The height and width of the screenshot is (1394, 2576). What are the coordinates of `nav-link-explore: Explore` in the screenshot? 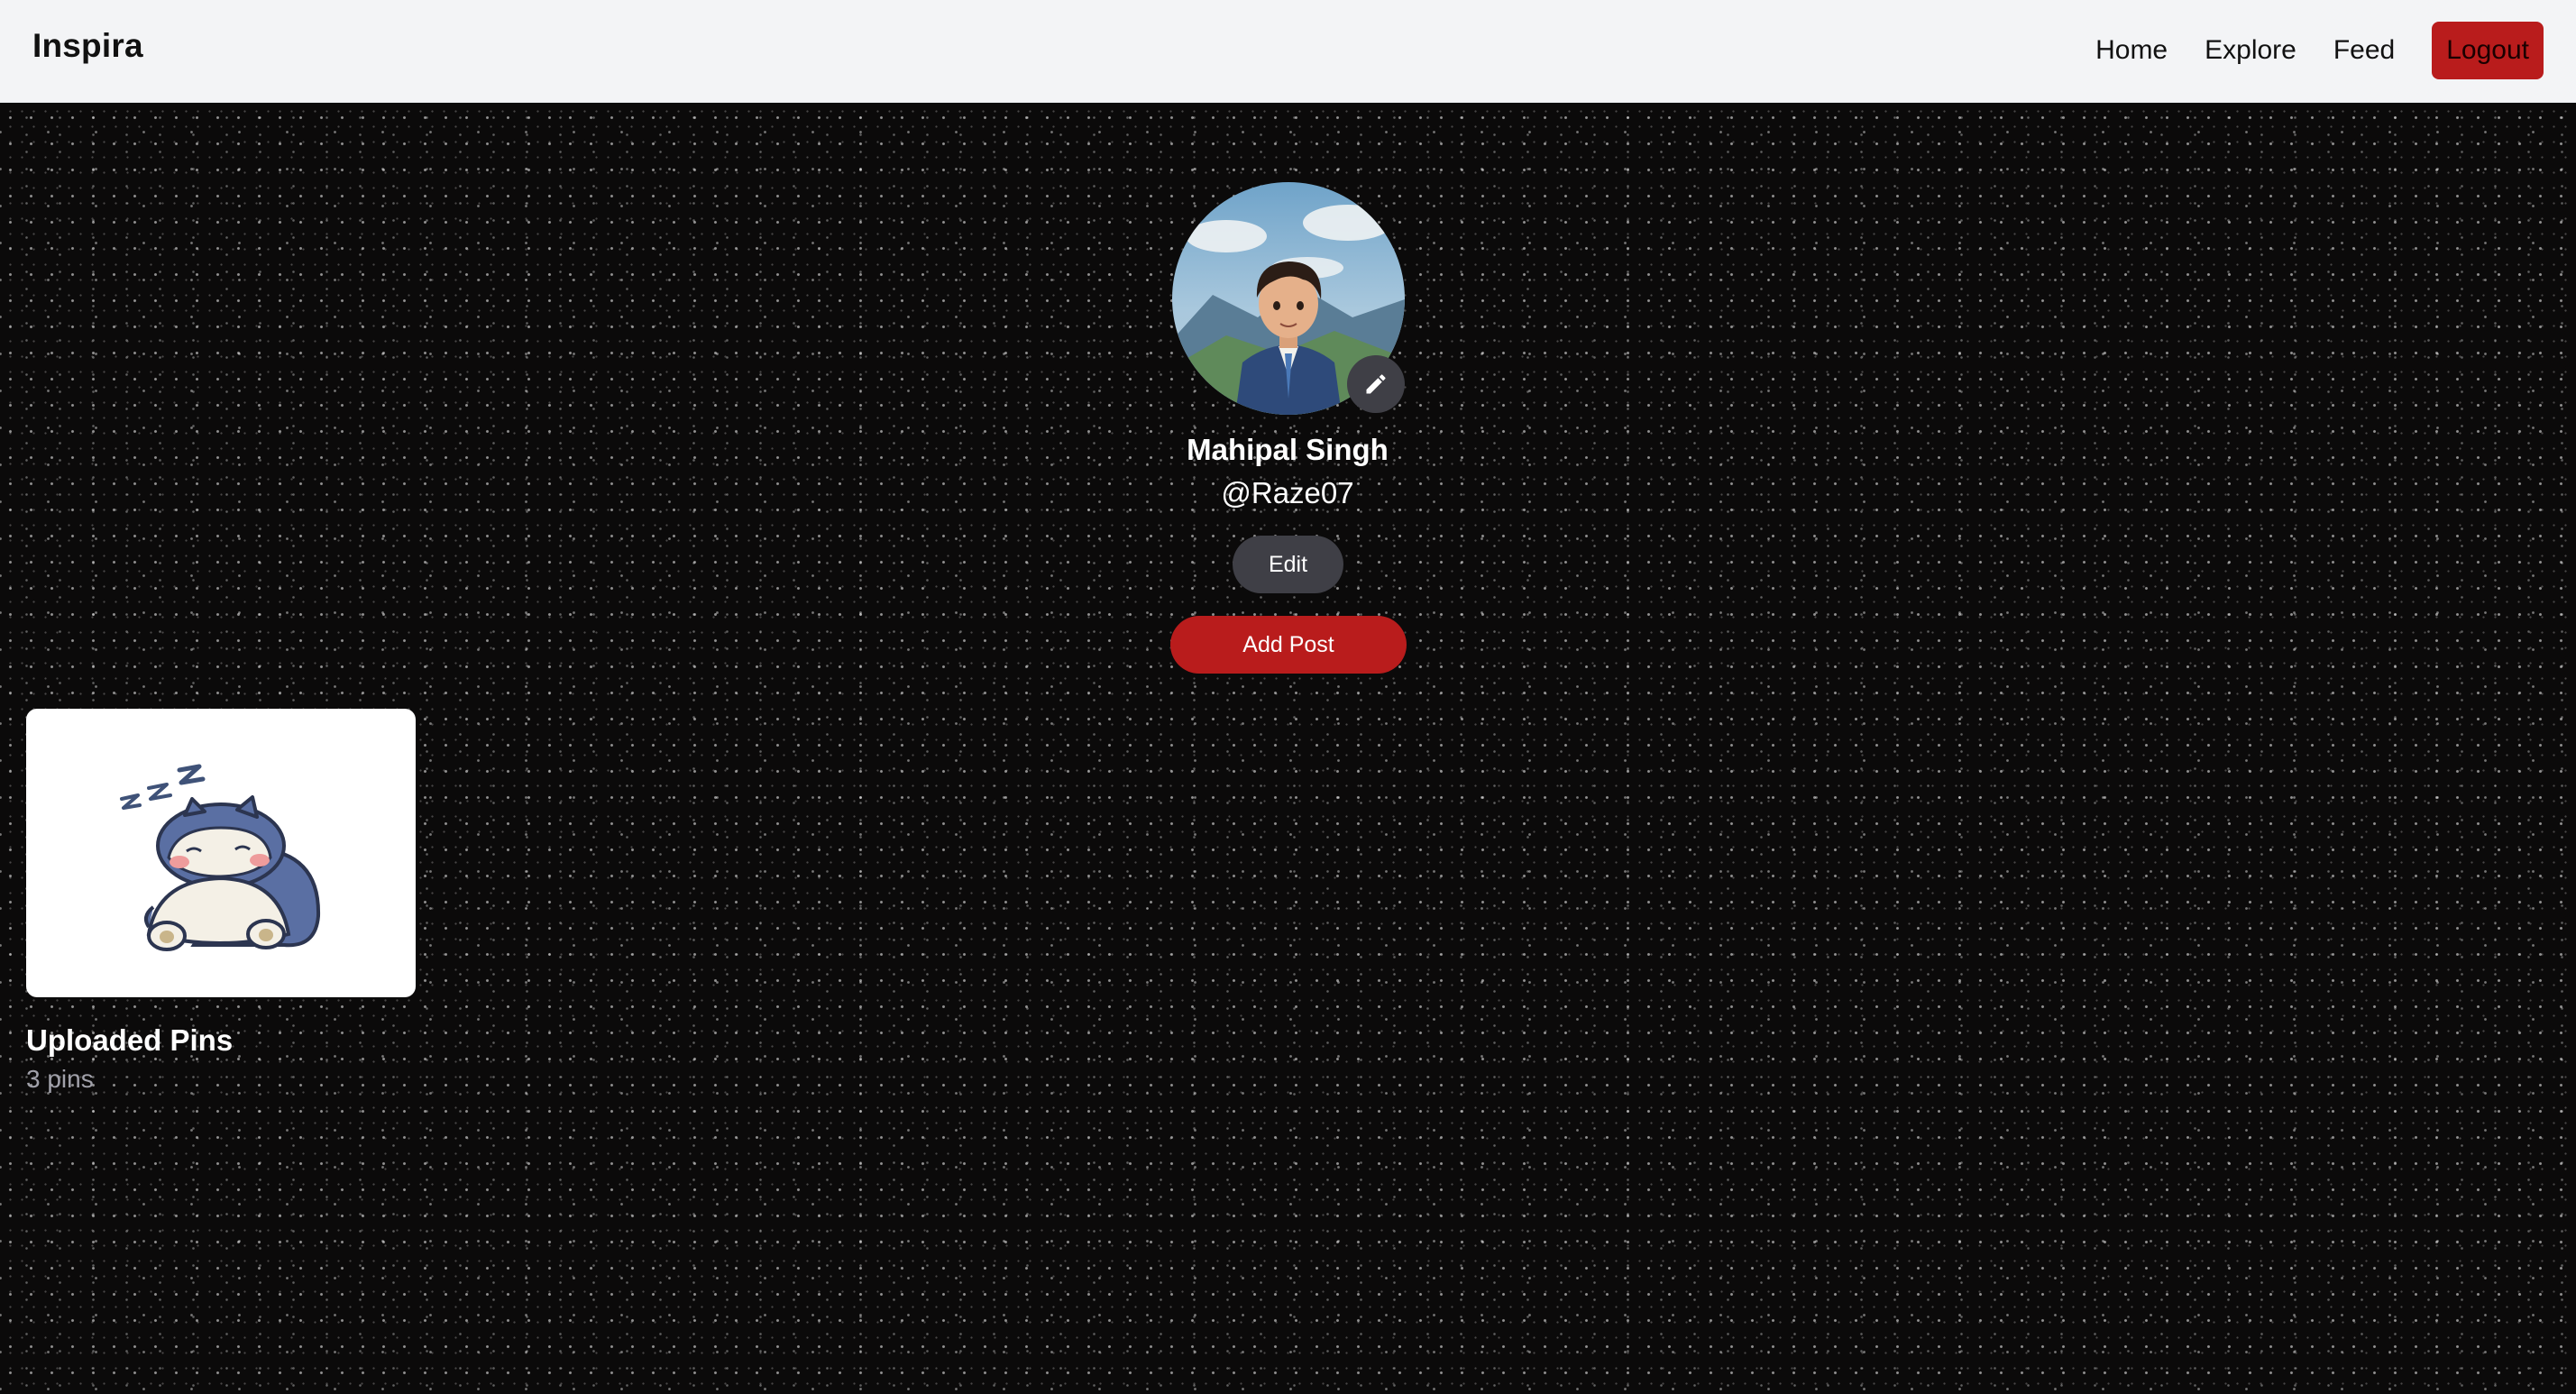 It's located at (2250, 50).